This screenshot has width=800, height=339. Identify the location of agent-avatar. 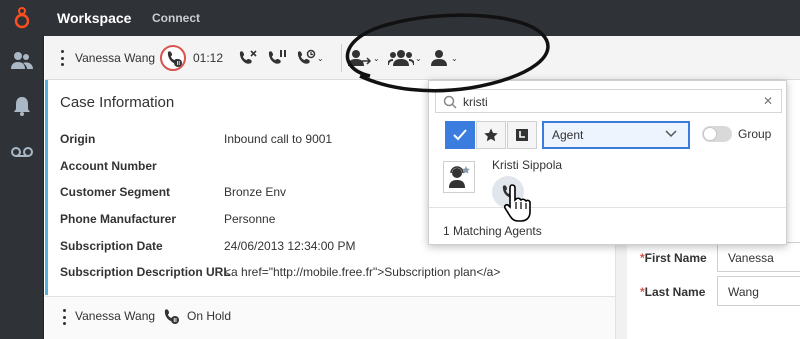
(459, 177).